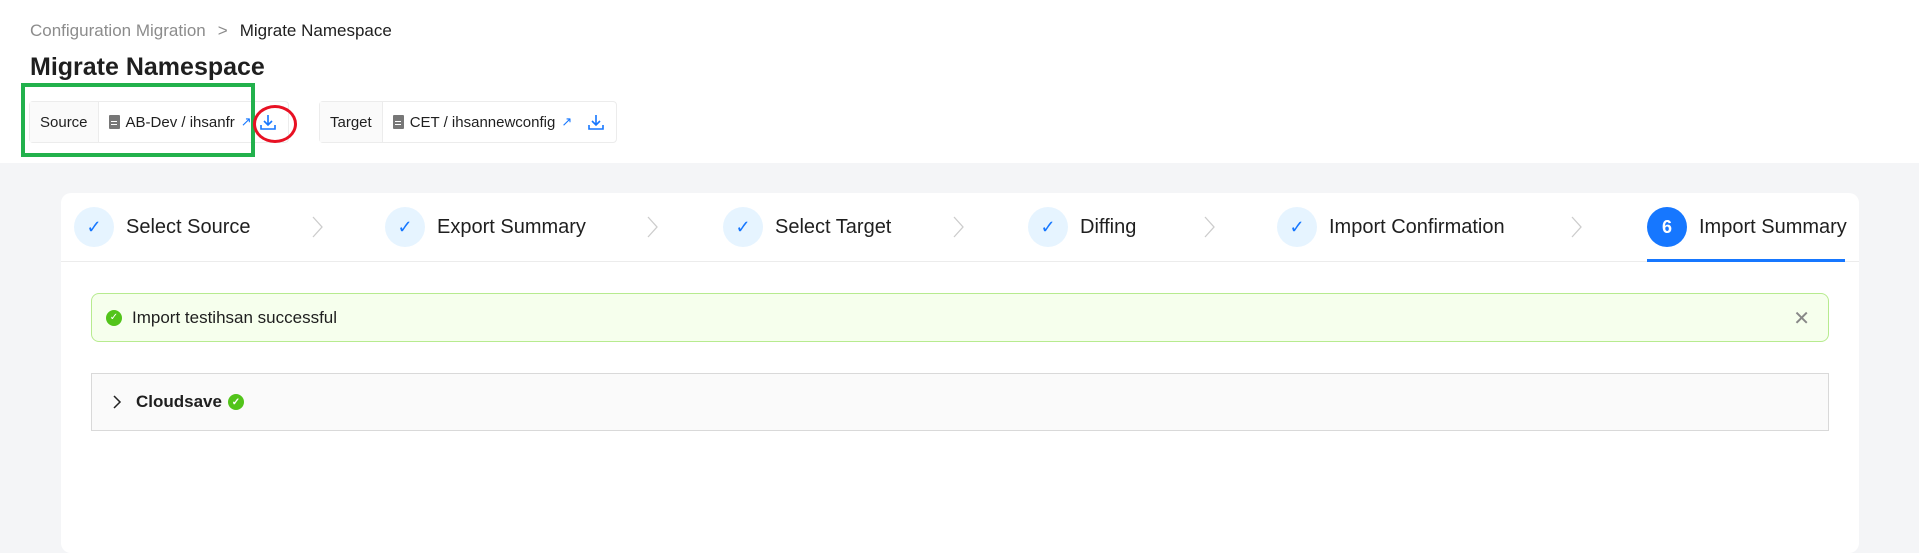 This screenshot has width=1919, height=553. I want to click on step-label: Select Source, so click(188, 226).